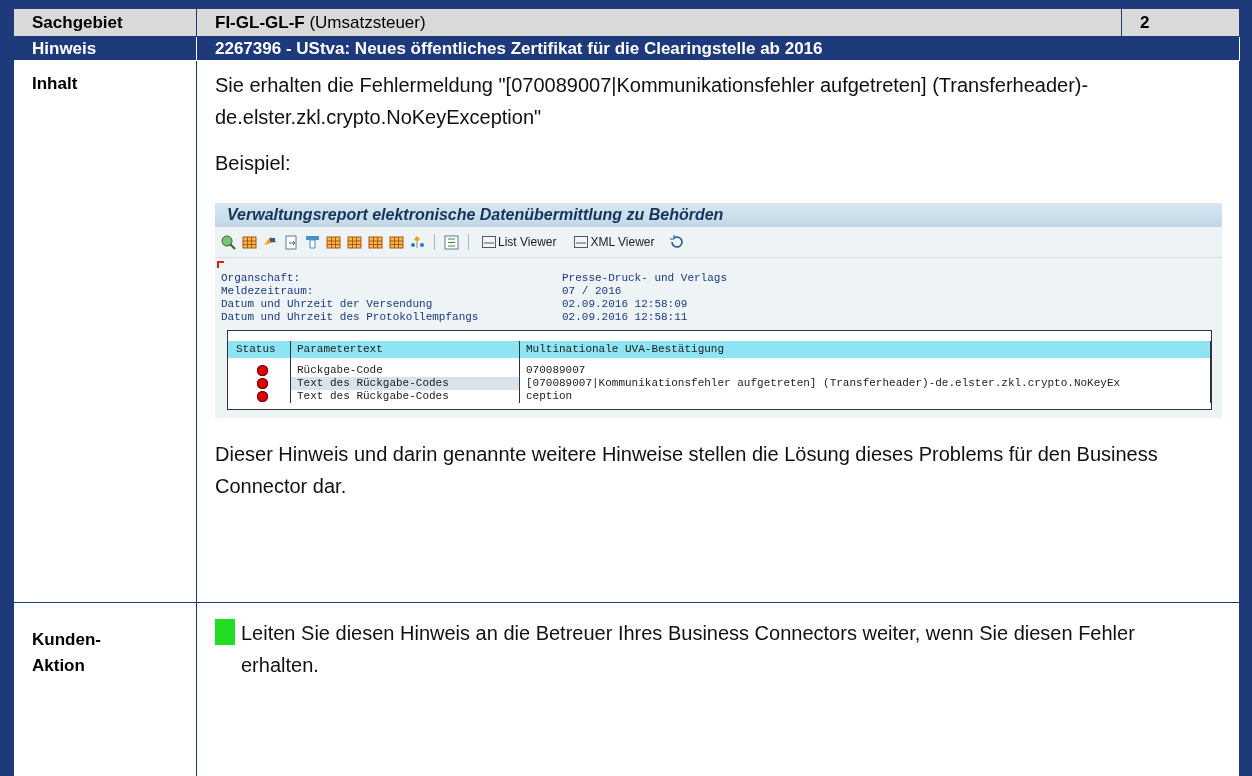 The width and height of the screenshot is (1252, 776). Describe the element at coordinates (625, 304) in the screenshot. I see `field-value: 02.09.2016 12:58:09` at that location.